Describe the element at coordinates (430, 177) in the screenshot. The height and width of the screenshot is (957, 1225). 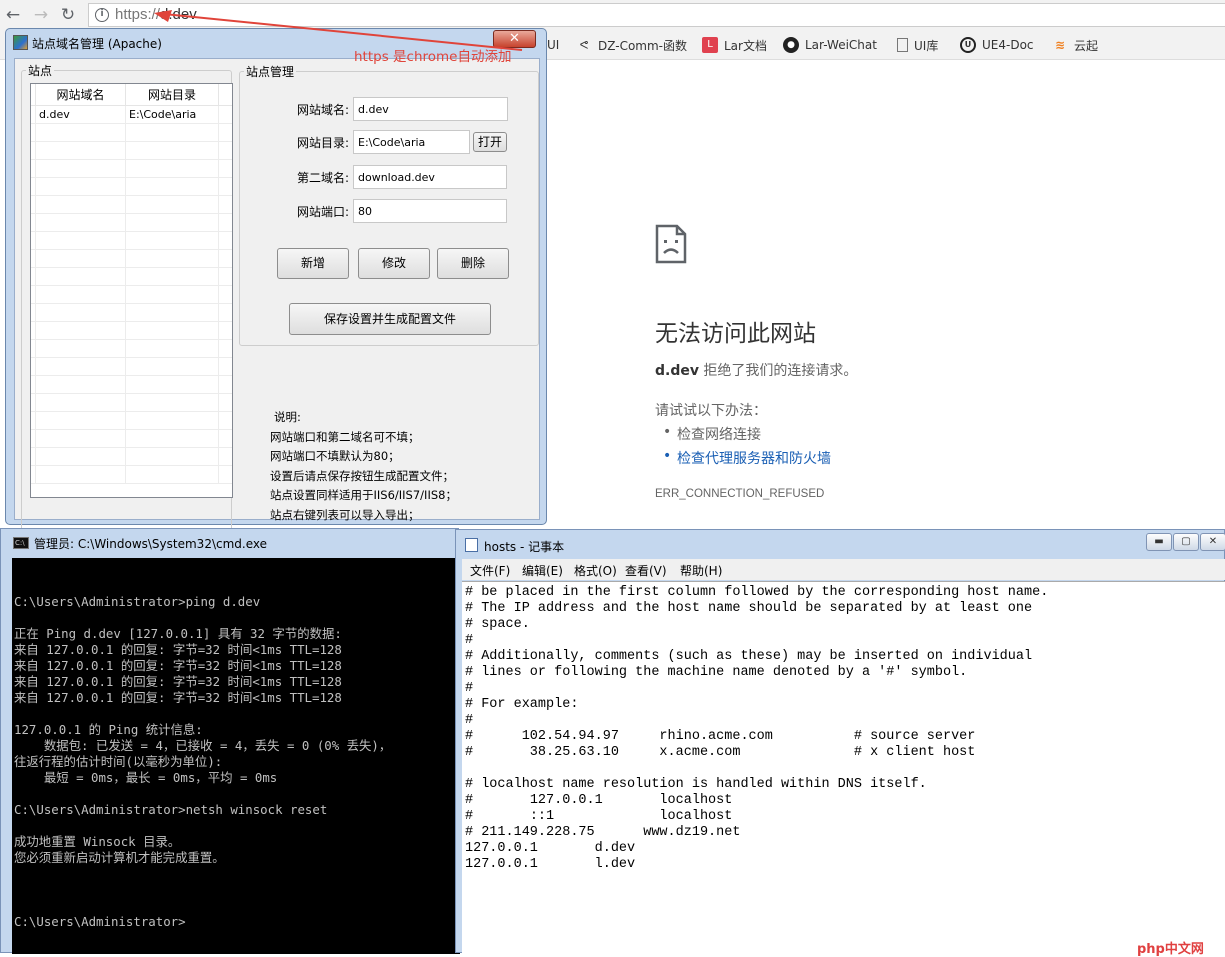
I see `second-domain-input` at that location.